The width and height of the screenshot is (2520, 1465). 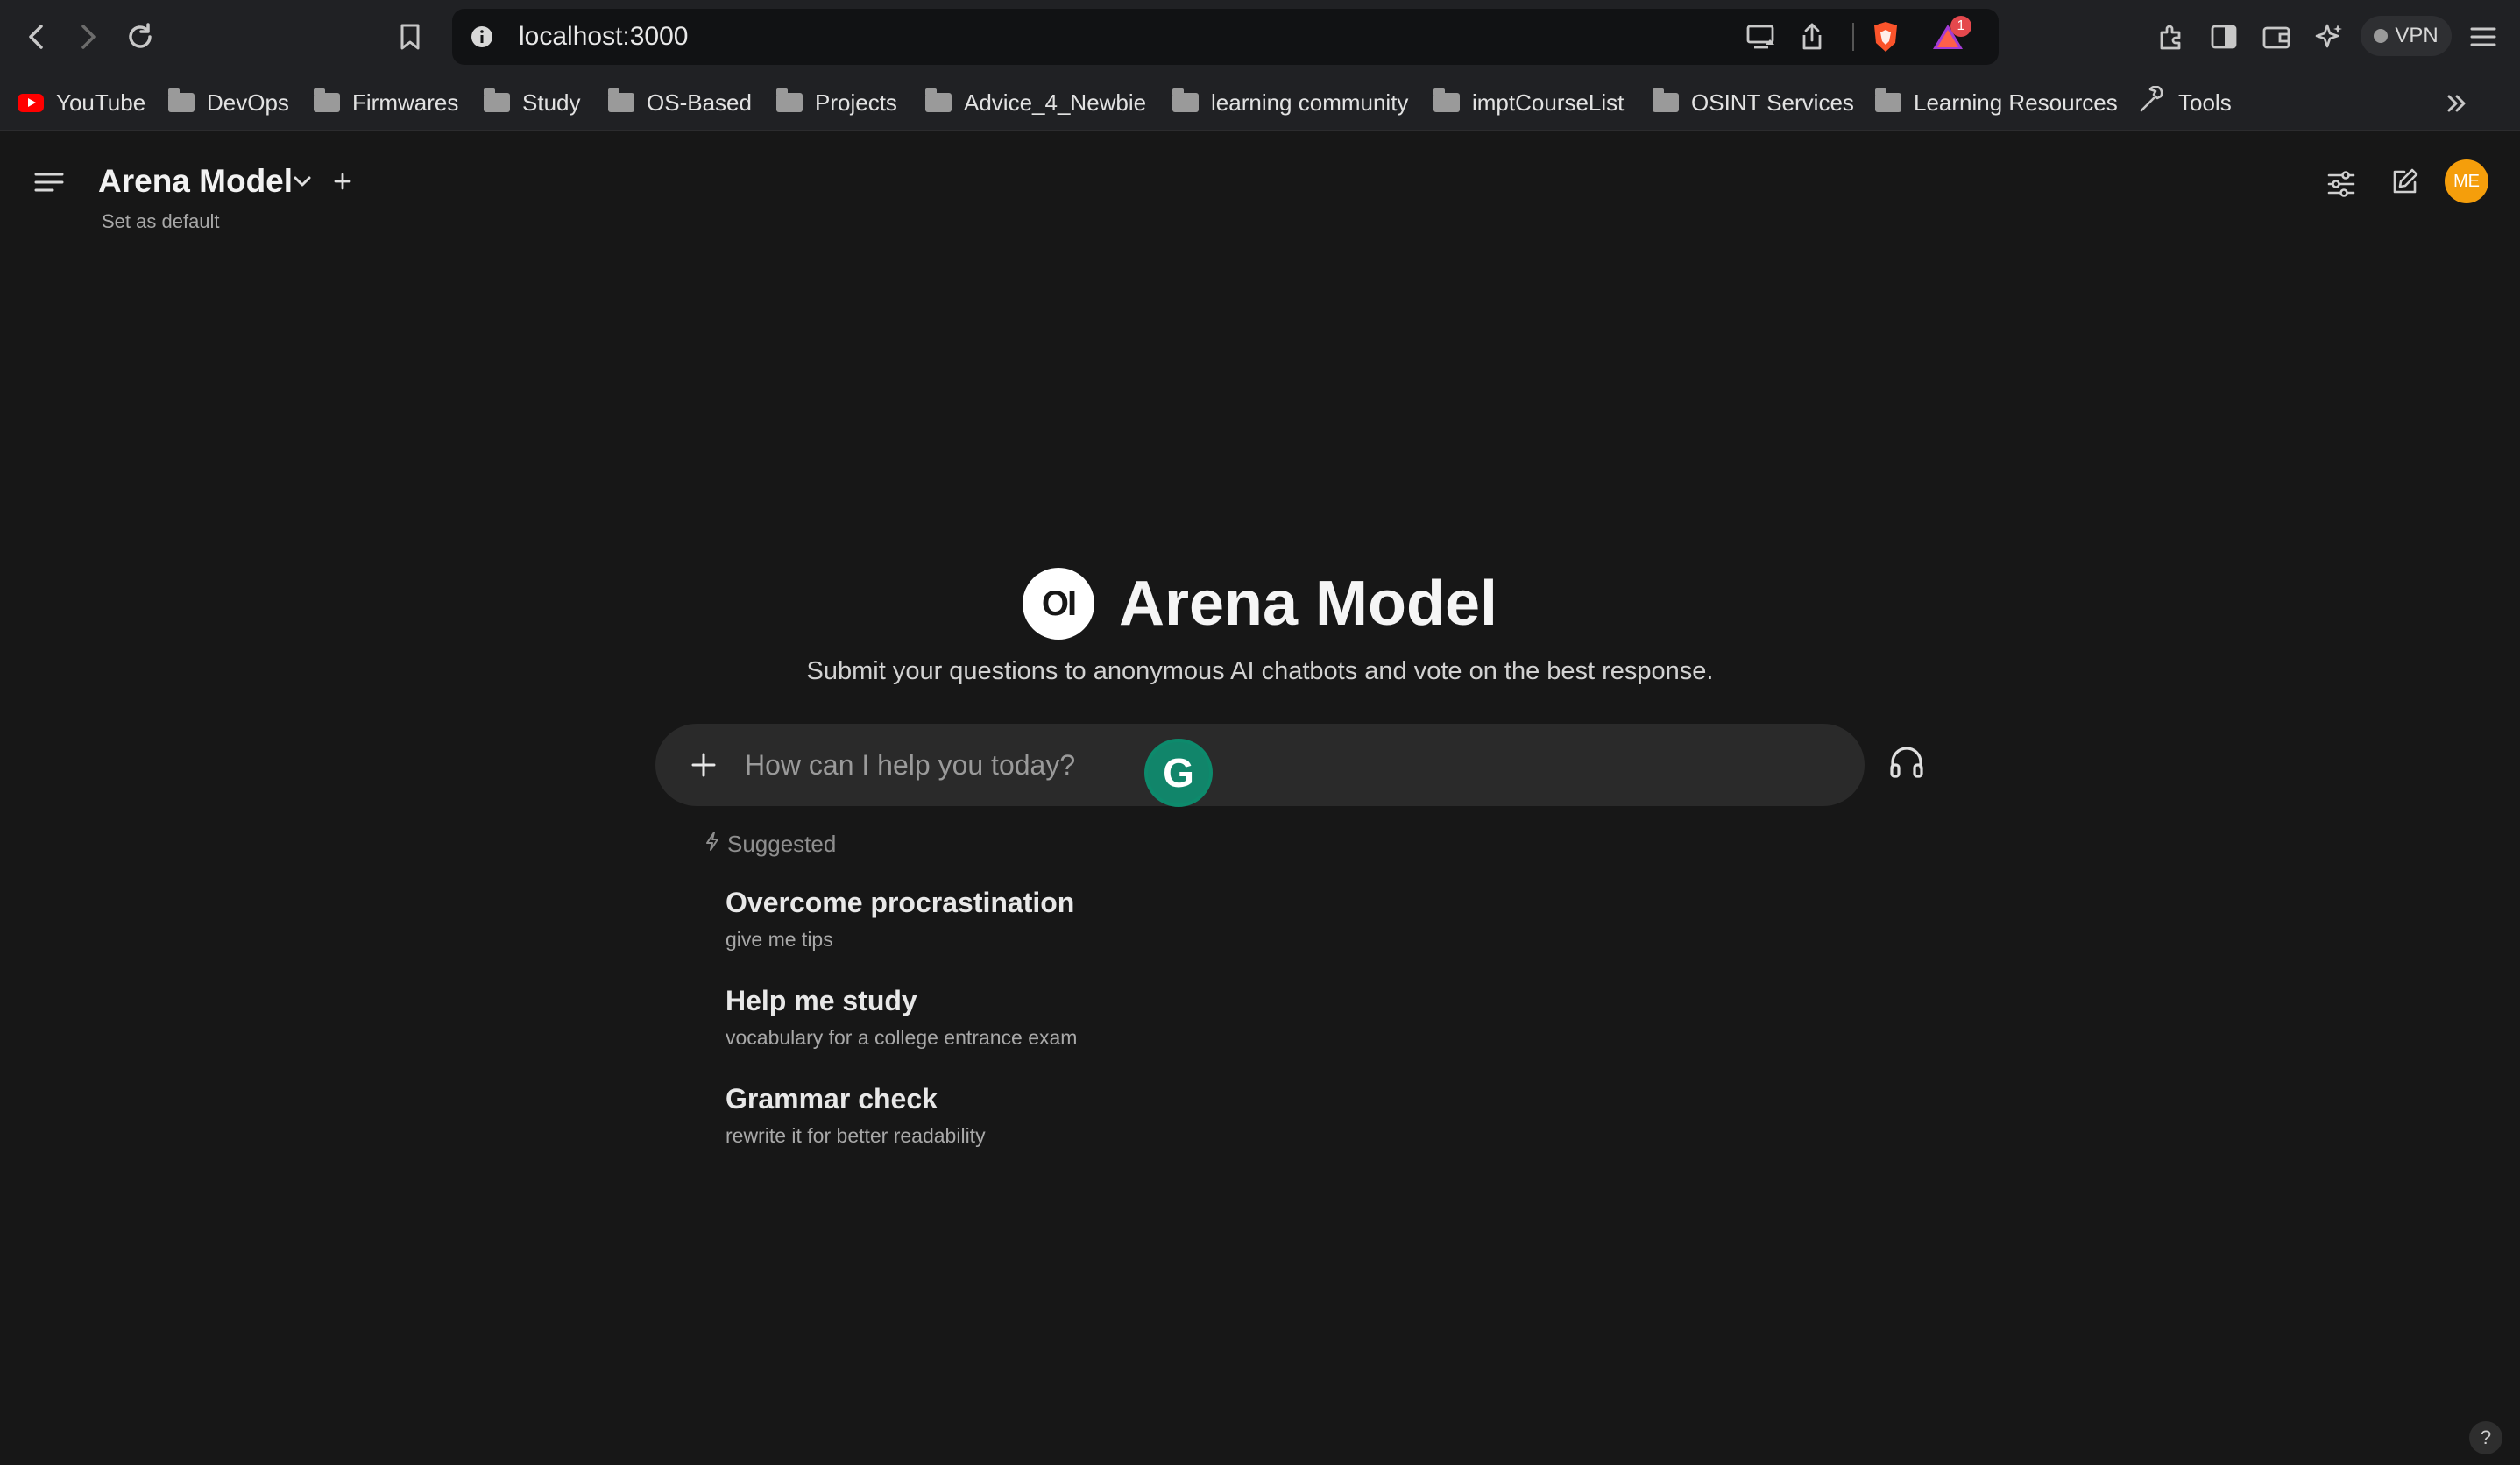 What do you see at coordinates (1178, 773) in the screenshot?
I see `grammarly-icon: G` at bounding box center [1178, 773].